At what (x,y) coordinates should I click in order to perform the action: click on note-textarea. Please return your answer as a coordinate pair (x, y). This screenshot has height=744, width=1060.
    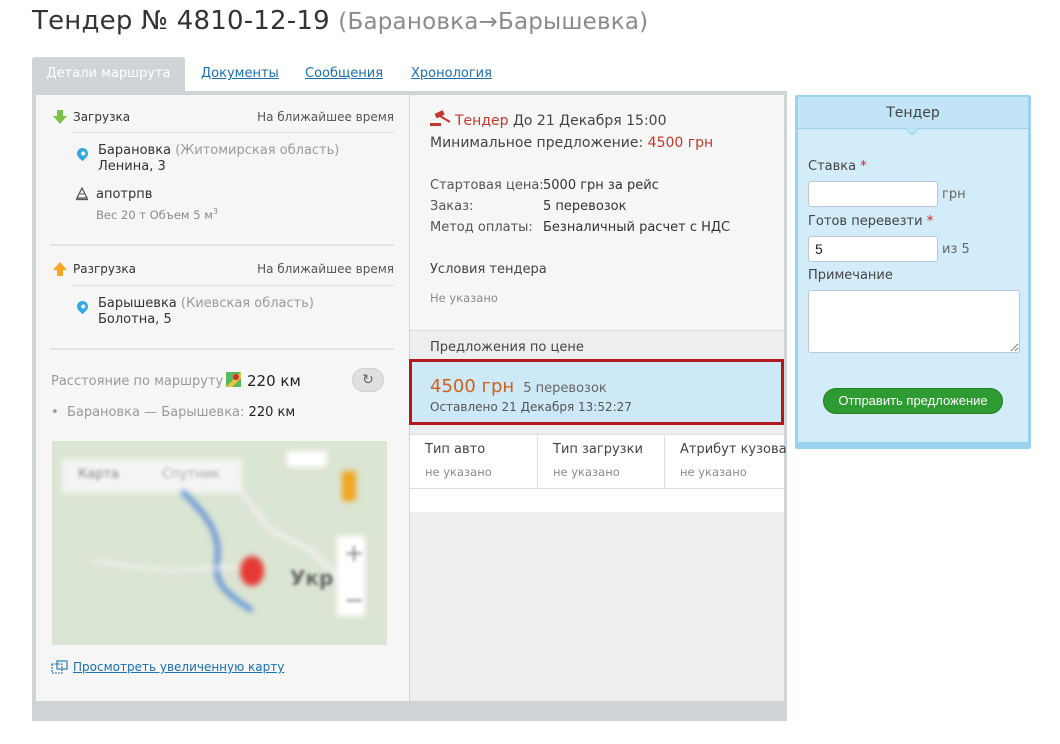
    Looking at the image, I should click on (914, 321).